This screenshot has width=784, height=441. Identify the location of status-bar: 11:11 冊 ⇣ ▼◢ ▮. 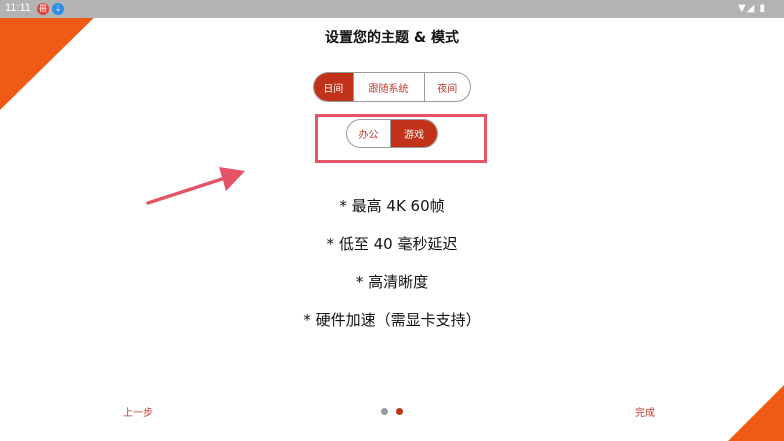
(392, 9).